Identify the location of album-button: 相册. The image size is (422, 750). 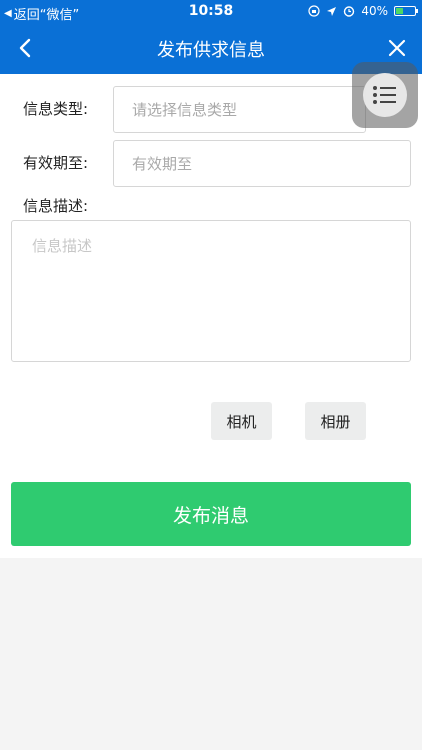
(335, 421).